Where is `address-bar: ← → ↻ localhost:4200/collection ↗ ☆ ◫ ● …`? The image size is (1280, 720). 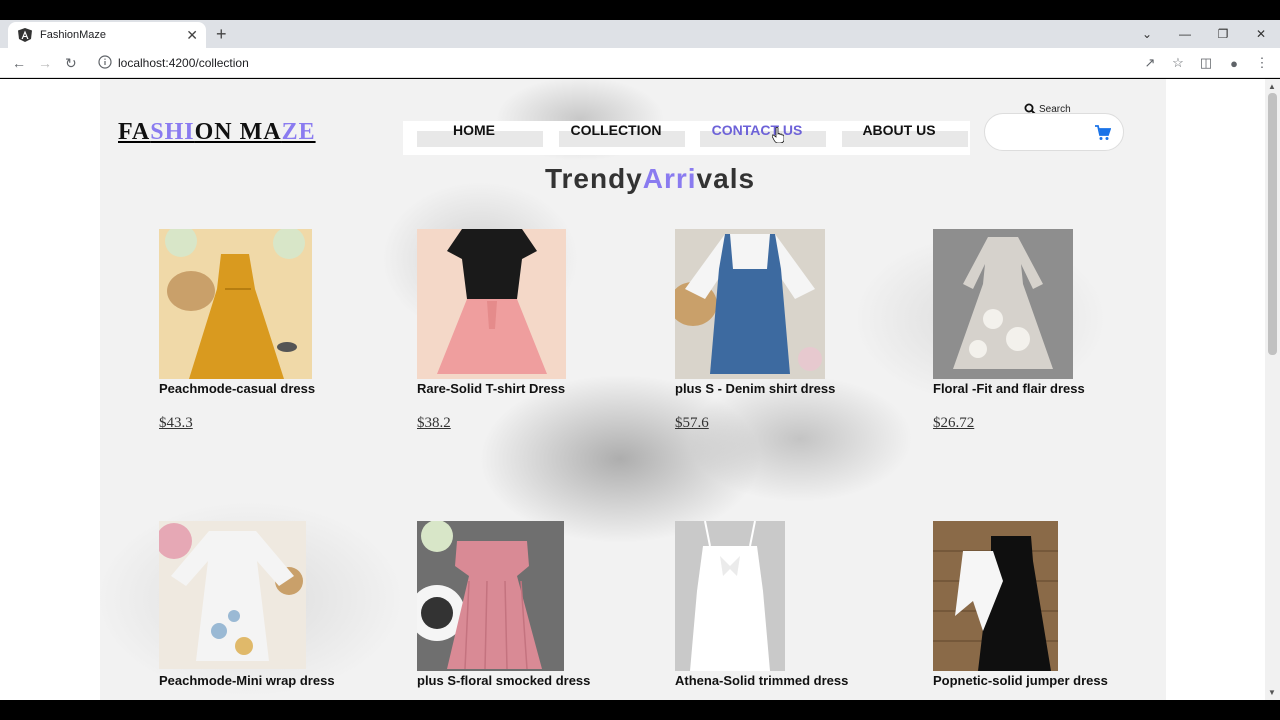
address-bar: ← → ↻ localhost:4200/collection ↗ ☆ ◫ ● … is located at coordinates (640, 63).